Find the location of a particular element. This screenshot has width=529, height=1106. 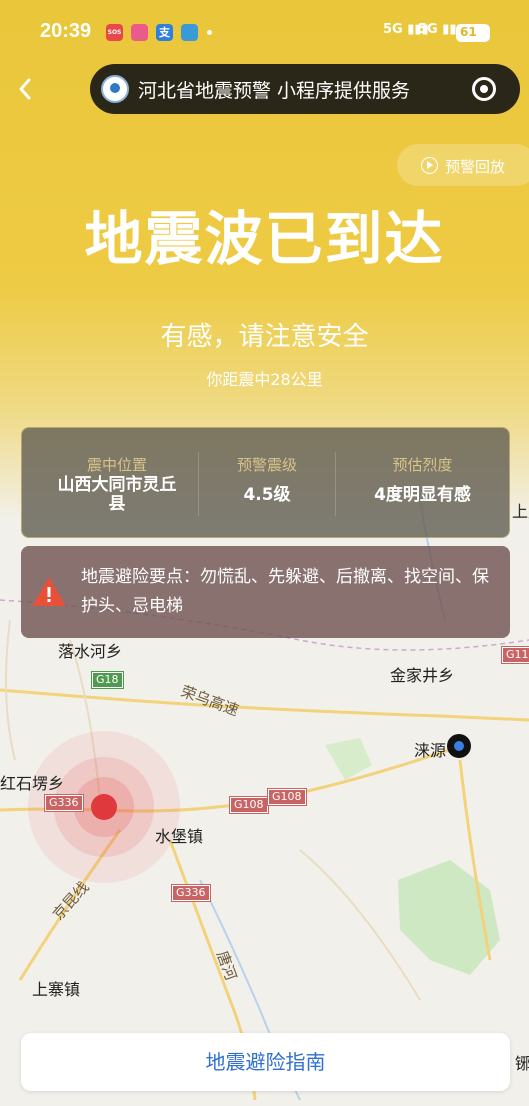

highway-shield: G112 is located at coordinates (515, 655).